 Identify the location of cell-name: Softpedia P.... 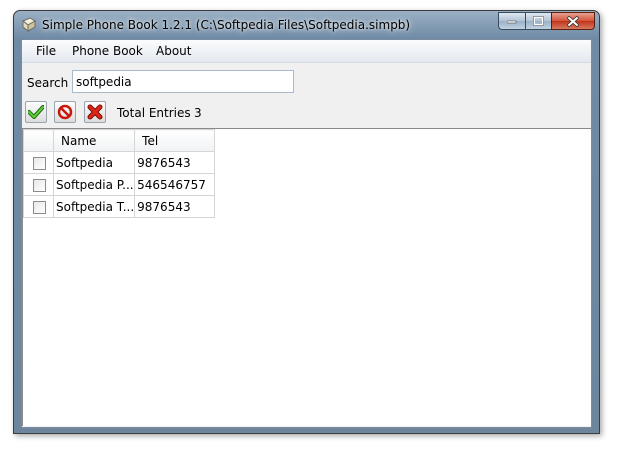
(94, 184).